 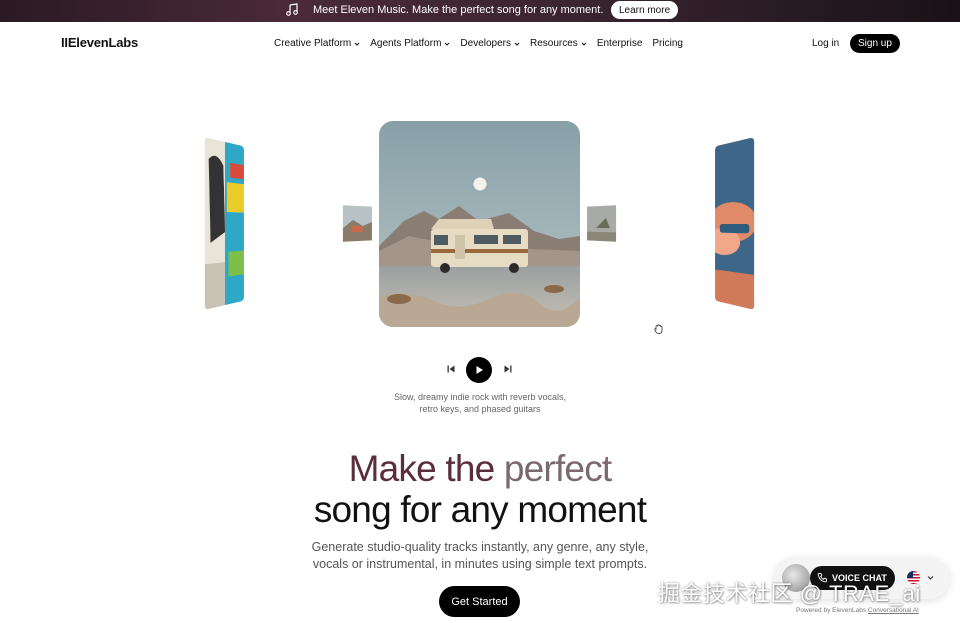 I want to click on nav-item-creative-platform: Creative Platform, so click(x=317, y=43).